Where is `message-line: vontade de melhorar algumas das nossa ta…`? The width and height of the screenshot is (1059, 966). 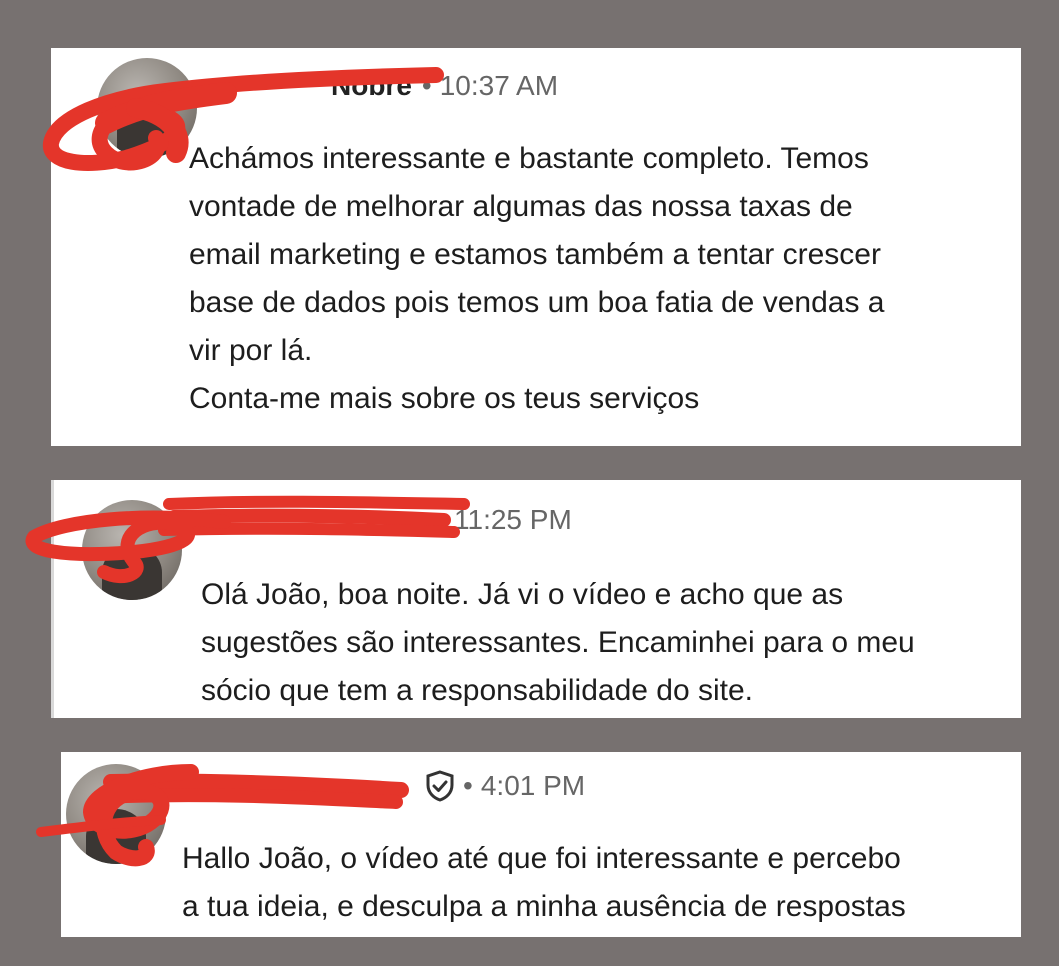 message-line: vontade de melhorar algumas das nossa ta… is located at coordinates (521, 206).